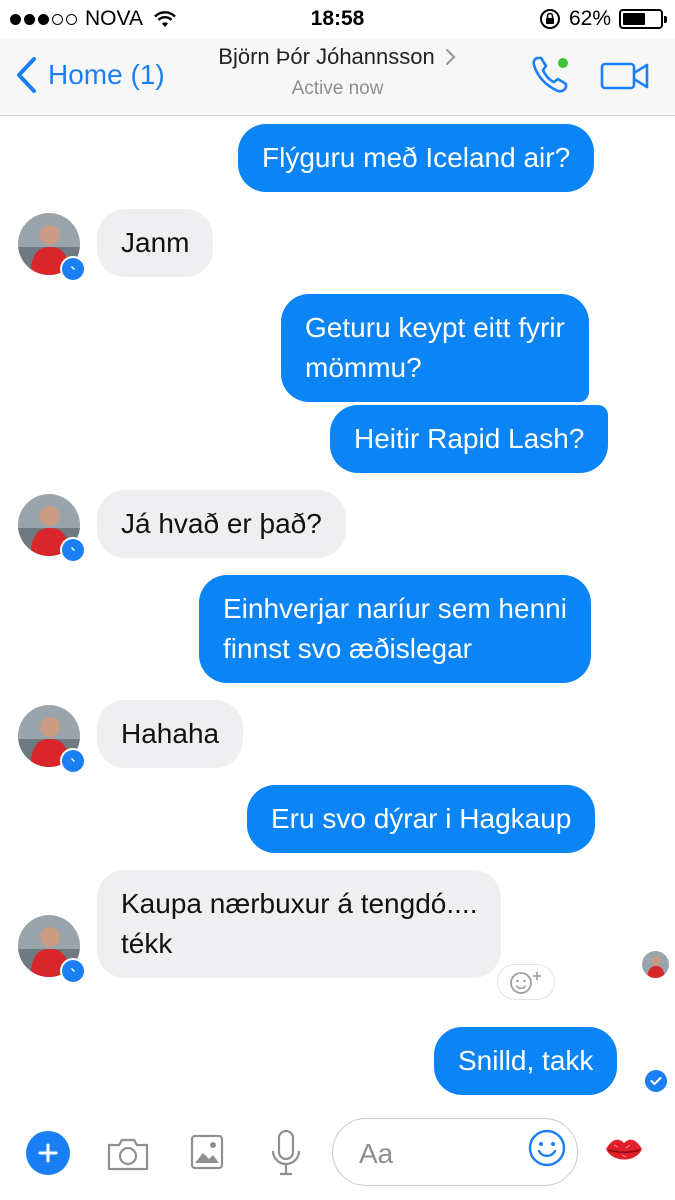 This screenshot has height=1200, width=675. Describe the element at coordinates (286, 1153) in the screenshot. I see `microphone-icon` at that location.